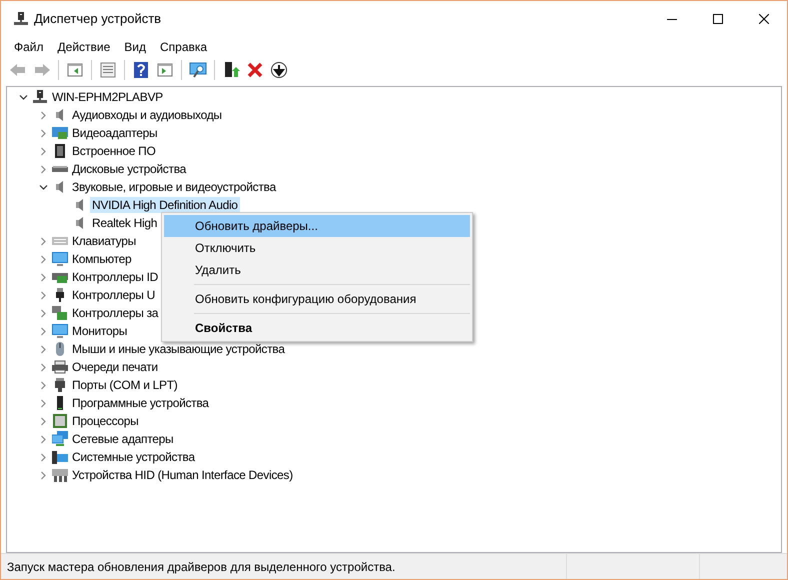  Describe the element at coordinates (60, 133) in the screenshot. I see `display-card-icon` at that location.